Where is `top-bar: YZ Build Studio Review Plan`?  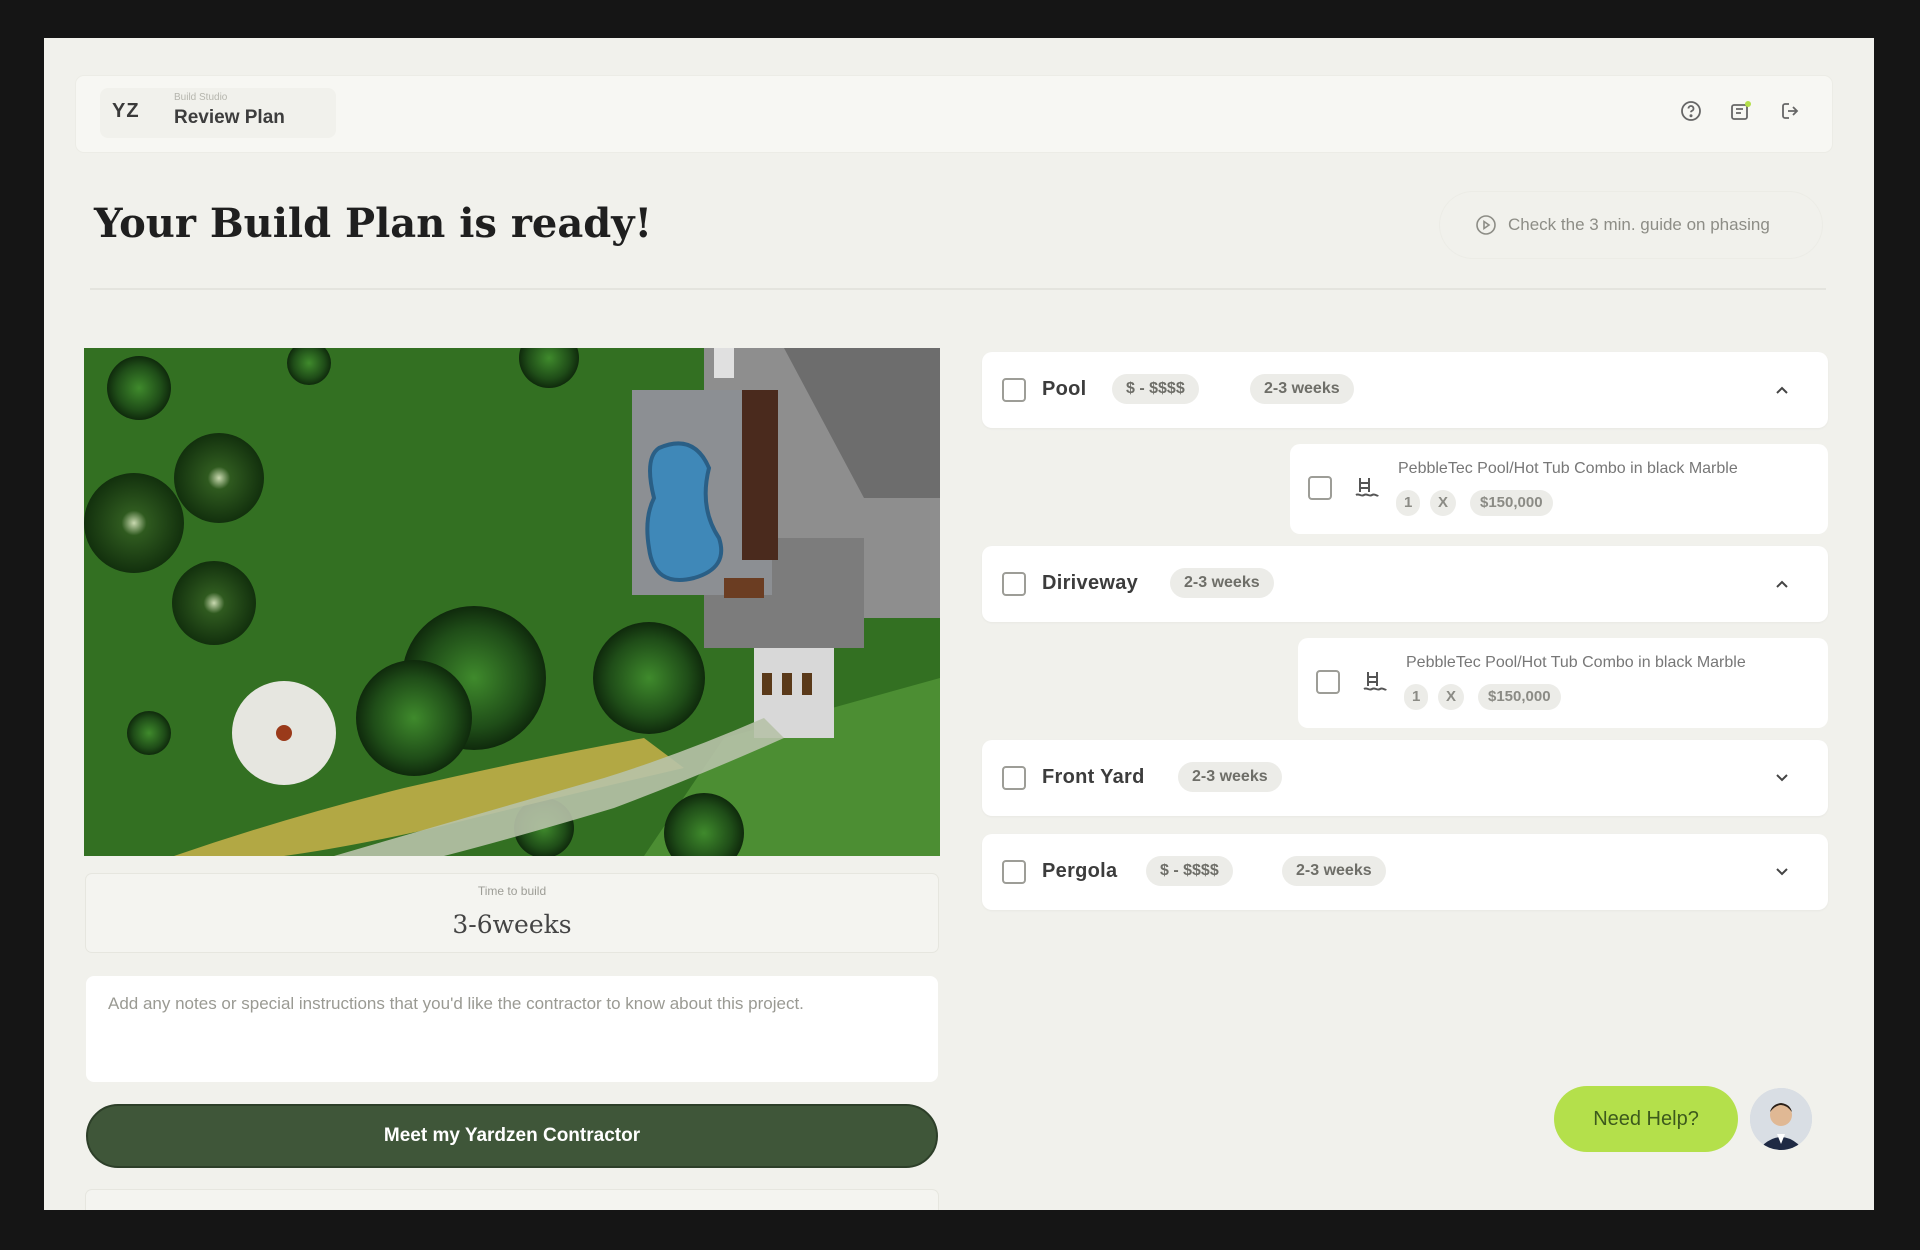 top-bar: YZ Build Studio Review Plan is located at coordinates (954, 114).